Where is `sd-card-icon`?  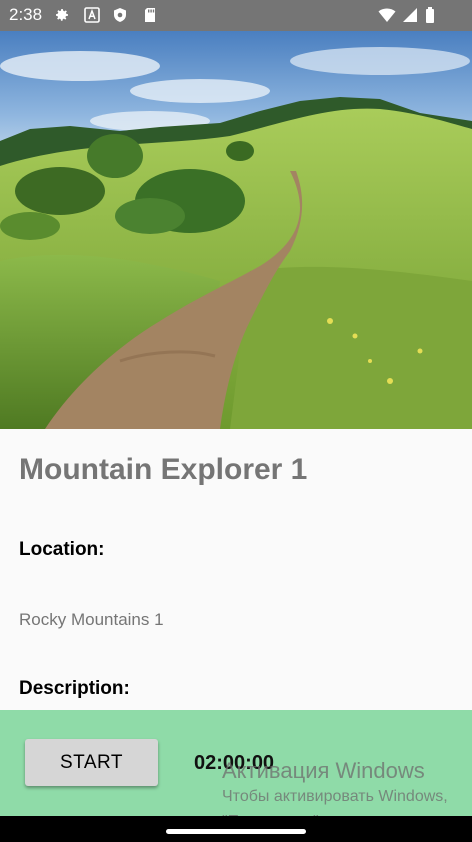
sd-card-icon is located at coordinates (150, 15).